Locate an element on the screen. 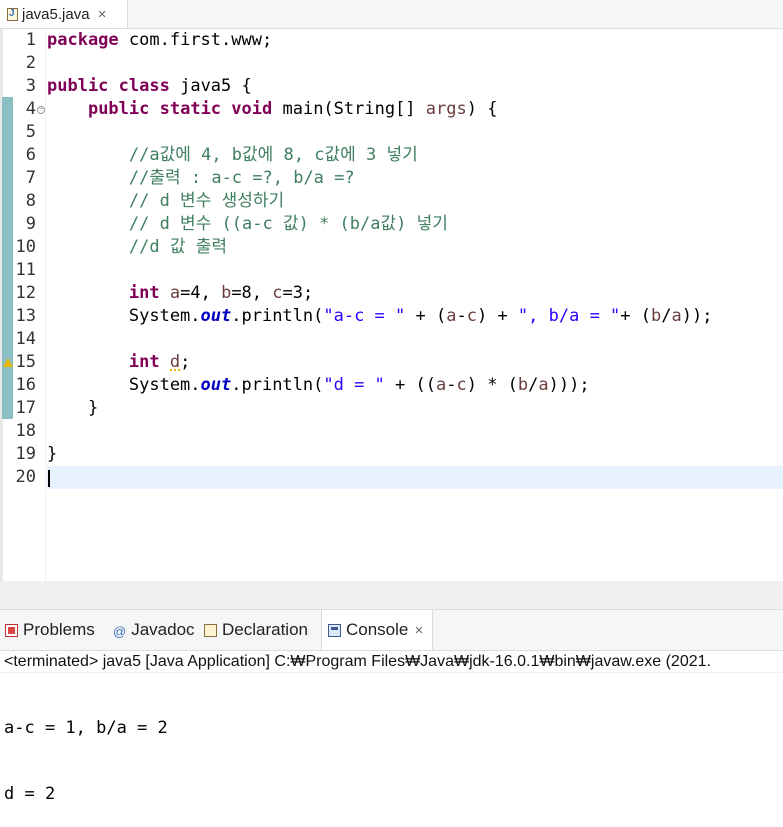  tab-problems: Problems is located at coordinates (50, 630).